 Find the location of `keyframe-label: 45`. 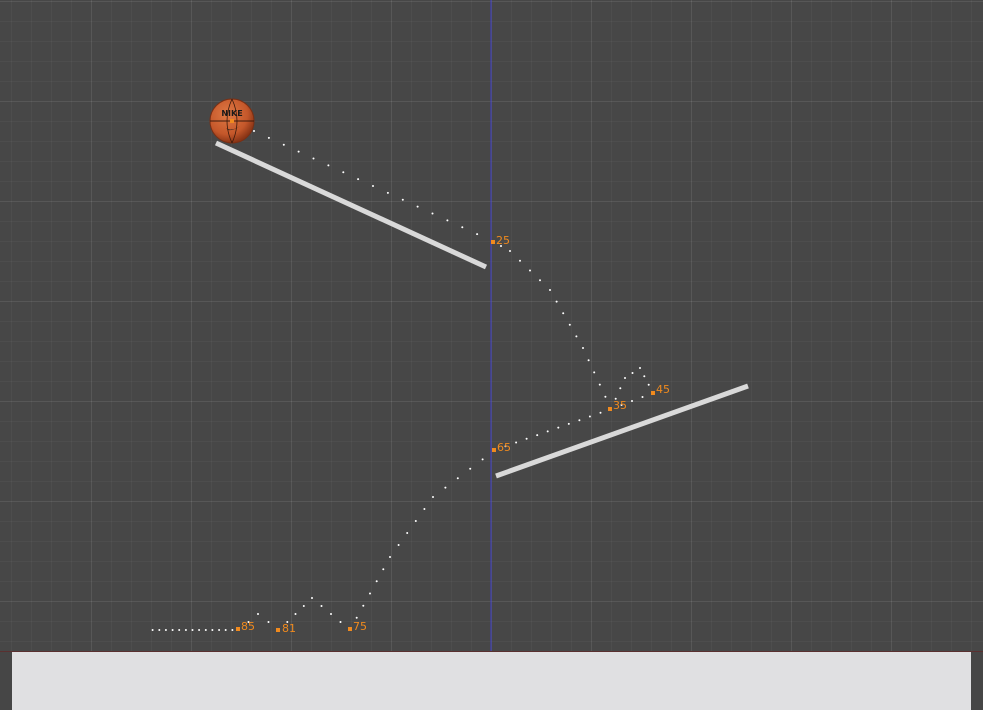

keyframe-label: 45 is located at coordinates (663, 389).